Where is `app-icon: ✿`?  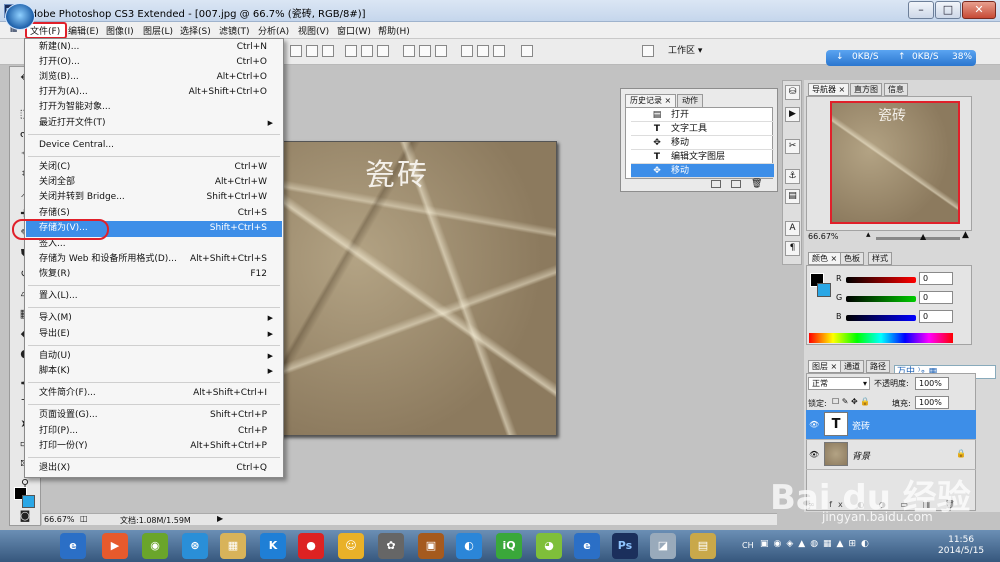 app-icon: ✿ is located at coordinates (391, 546).